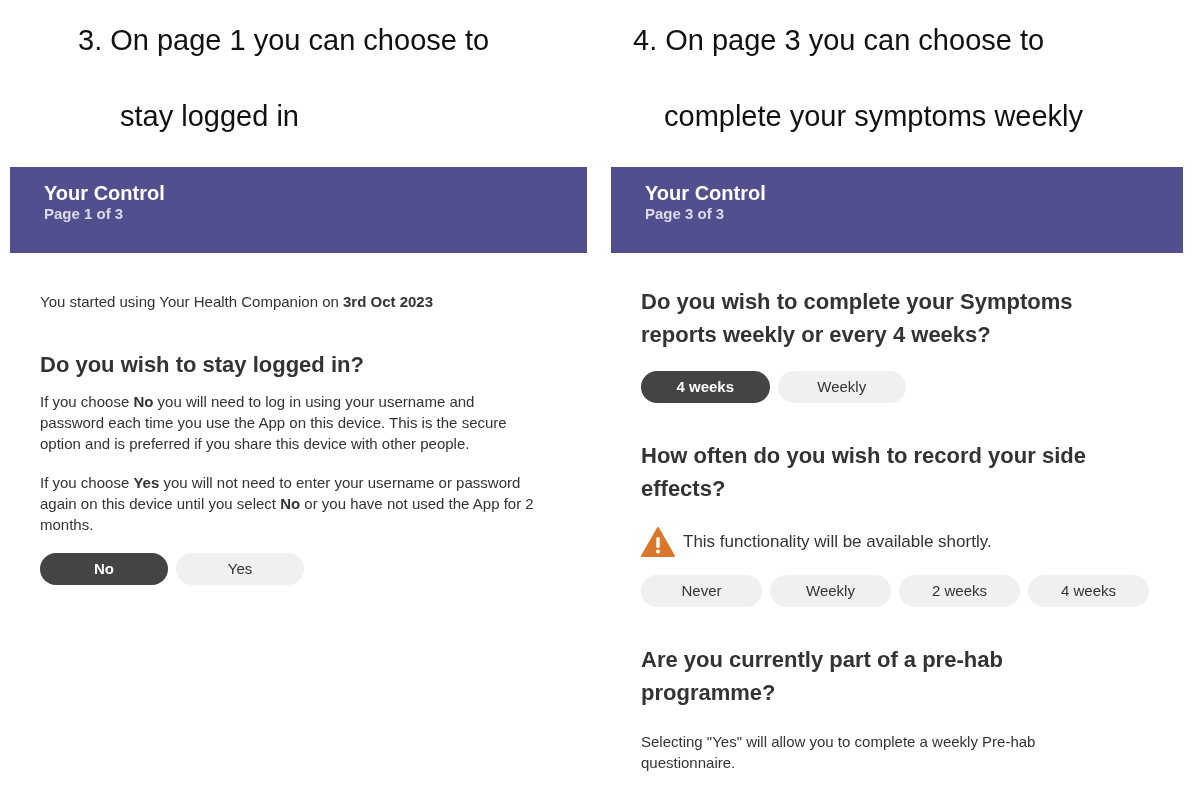 The width and height of the screenshot is (1200, 791). Describe the element at coordinates (959, 591) in the screenshot. I see `option-button: 2 weeks` at that location.